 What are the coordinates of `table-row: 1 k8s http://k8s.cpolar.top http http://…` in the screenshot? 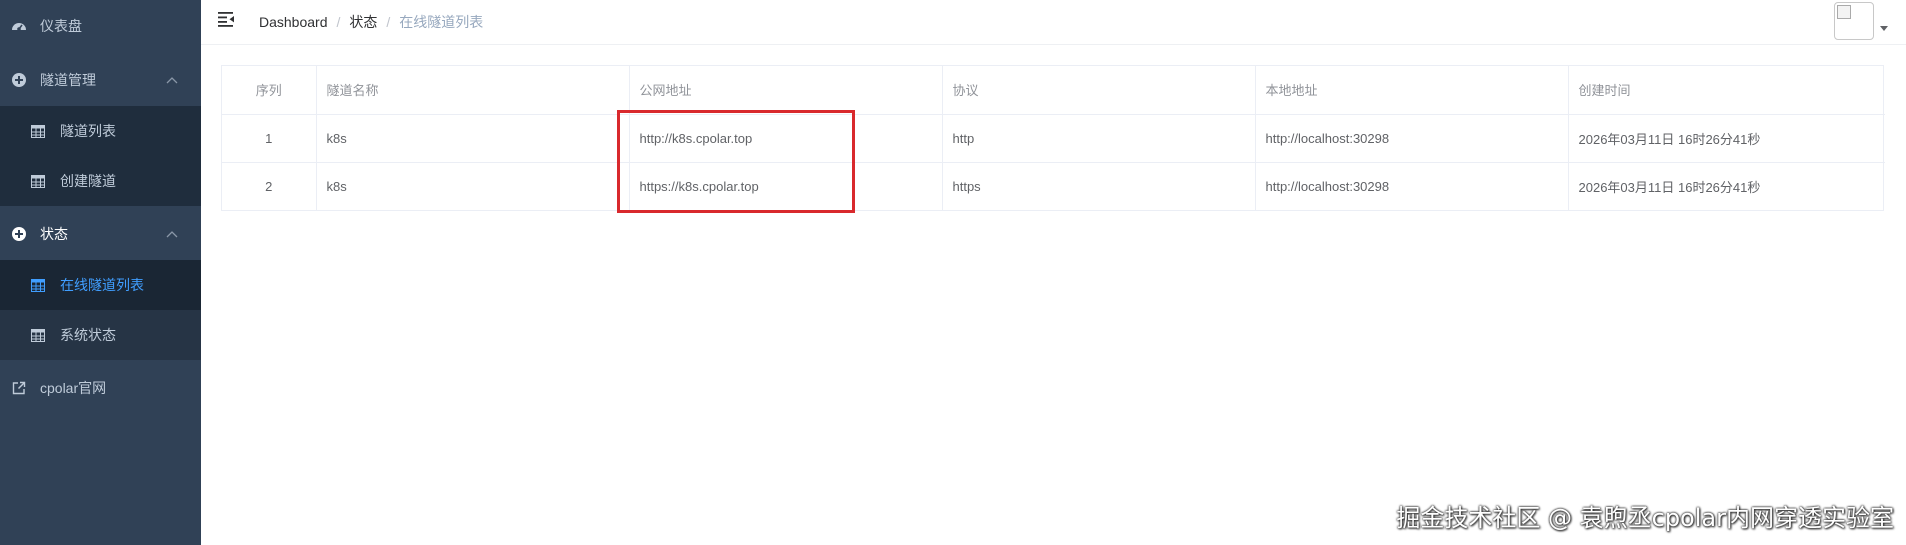 It's located at (1053, 138).